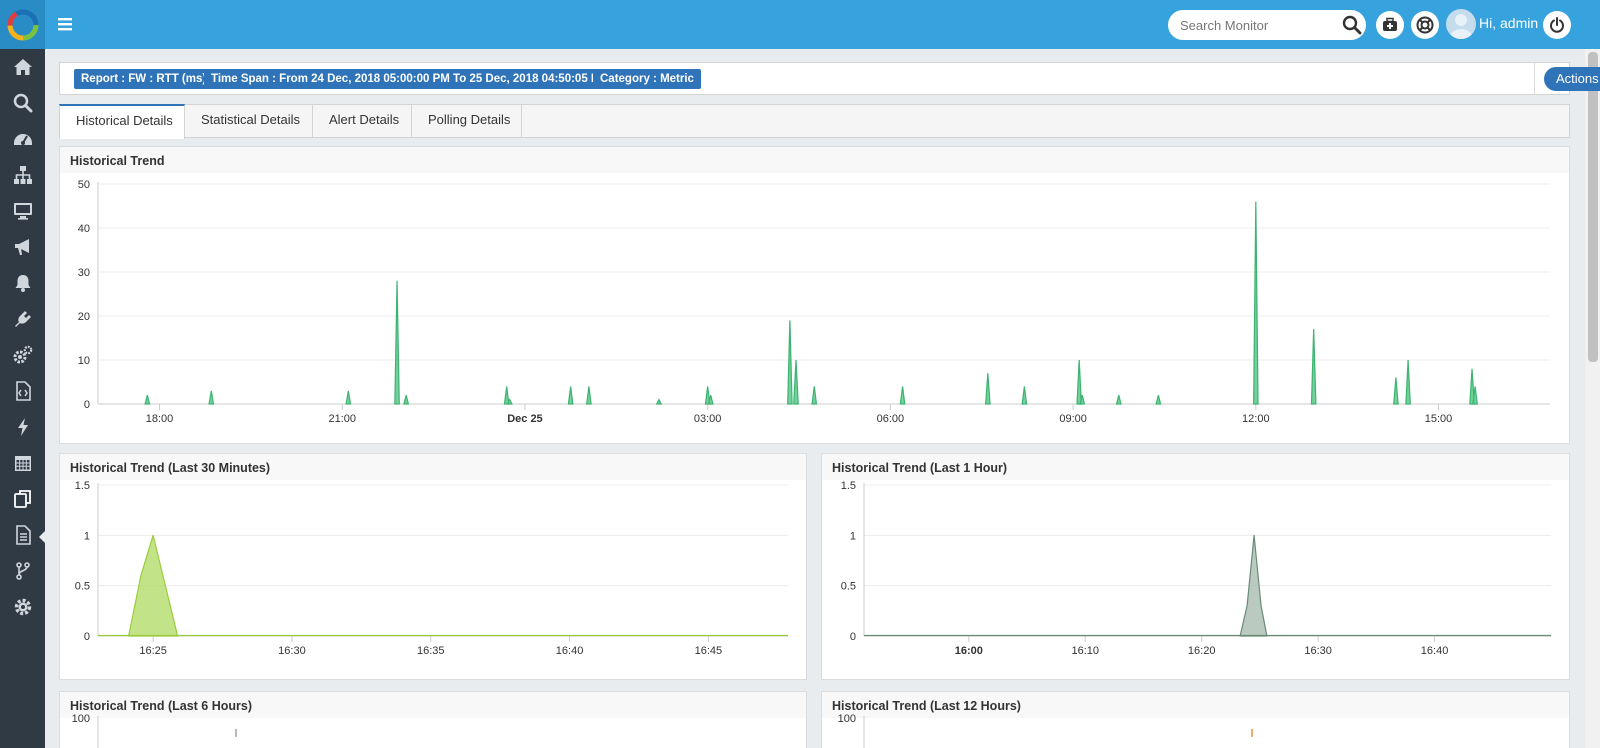 This screenshot has height=748, width=1600. I want to click on sidebar-item-devices, so click(22, 211).